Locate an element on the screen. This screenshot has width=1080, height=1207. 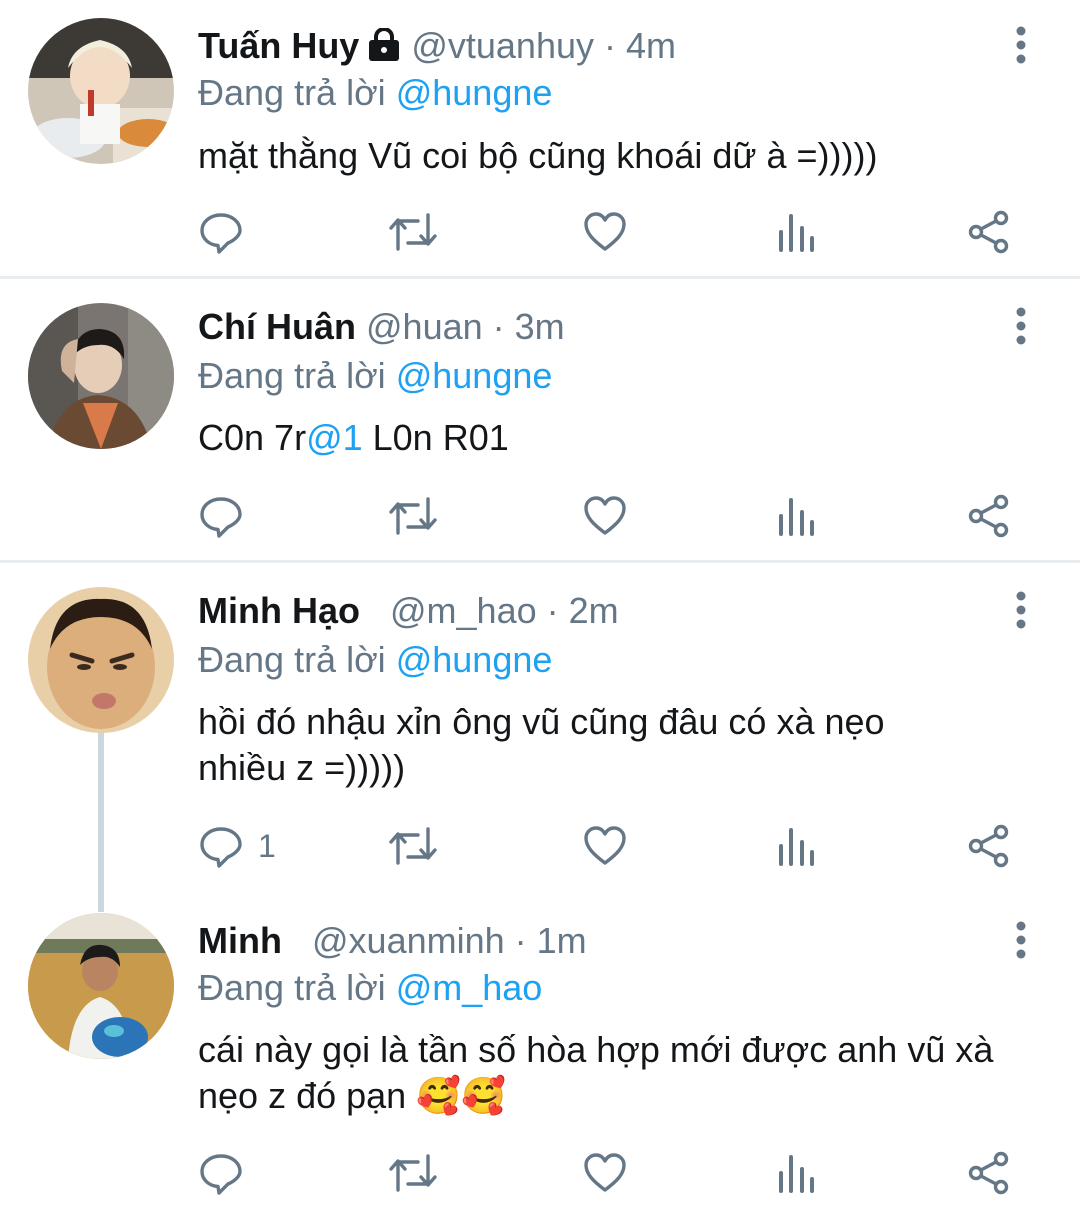
handle: @m_hao is located at coordinates (463, 610).